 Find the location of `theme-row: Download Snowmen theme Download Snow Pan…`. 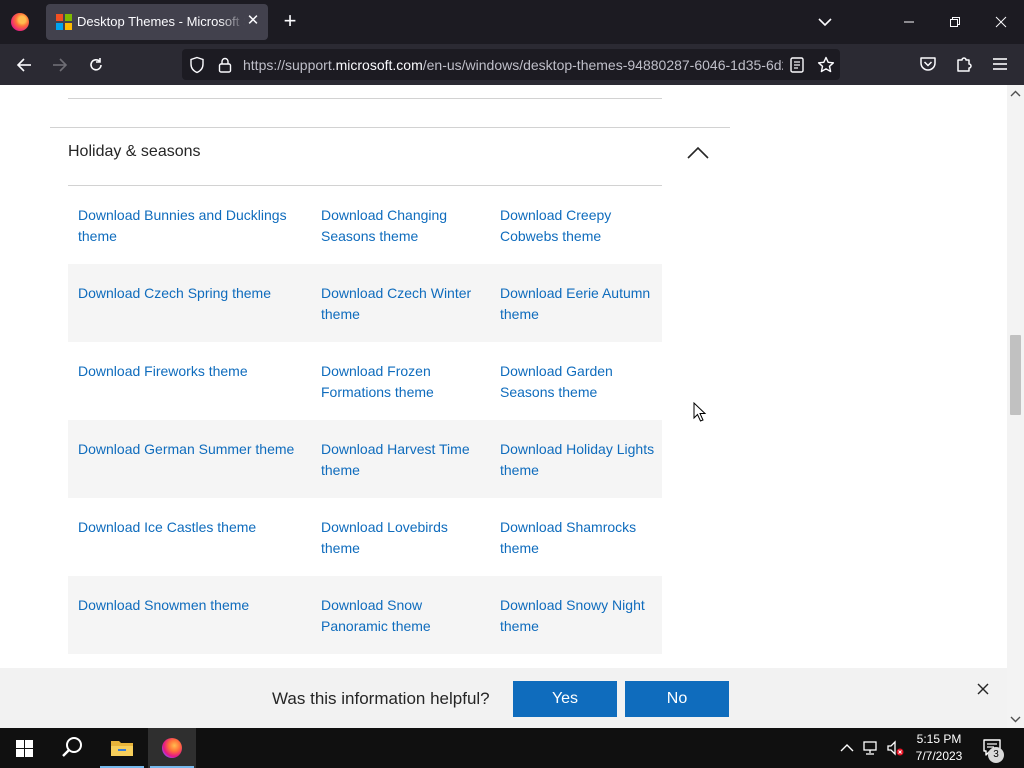

theme-row: Download Snowmen theme Download Snow Pan… is located at coordinates (365, 615).